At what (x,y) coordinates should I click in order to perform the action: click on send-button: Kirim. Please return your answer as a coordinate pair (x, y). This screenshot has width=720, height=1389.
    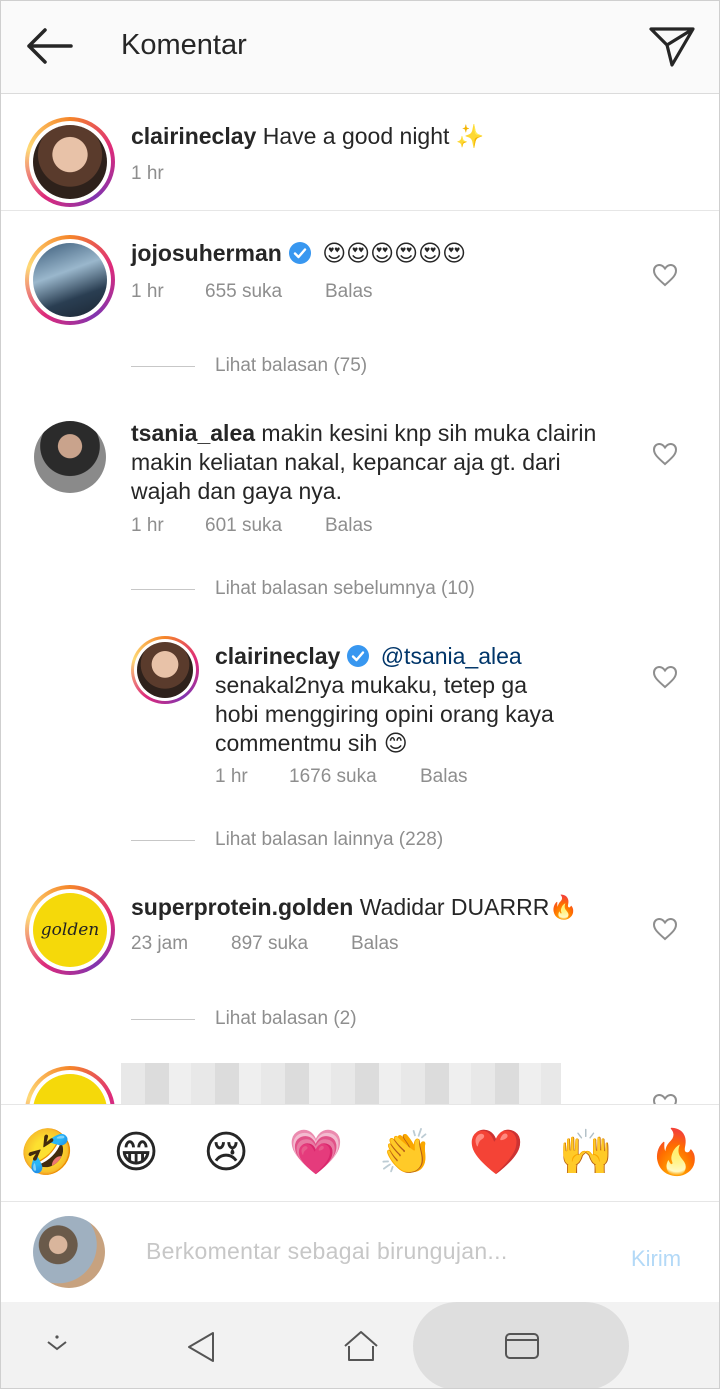
    Looking at the image, I should click on (656, 1259).